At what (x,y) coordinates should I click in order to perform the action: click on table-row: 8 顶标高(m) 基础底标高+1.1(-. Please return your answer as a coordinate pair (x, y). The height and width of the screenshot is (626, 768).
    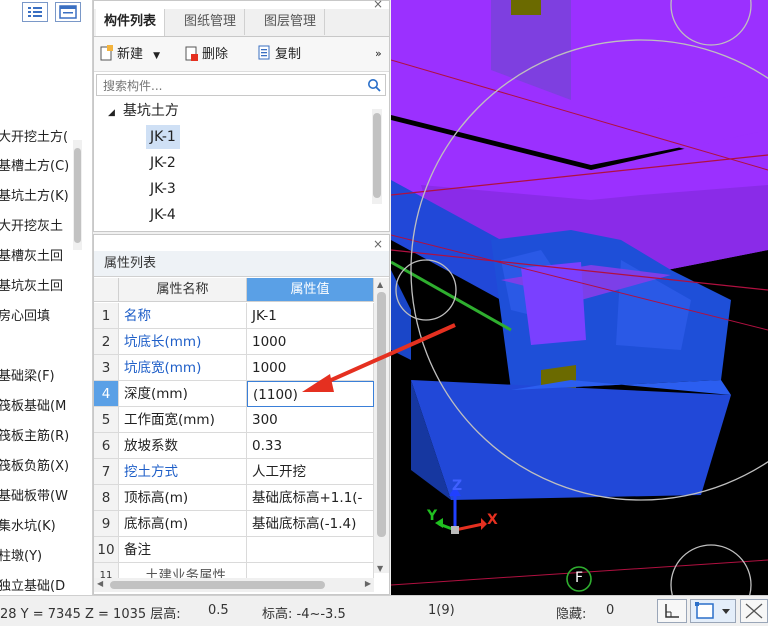
    Looking at the image, I should click on (234, 498).